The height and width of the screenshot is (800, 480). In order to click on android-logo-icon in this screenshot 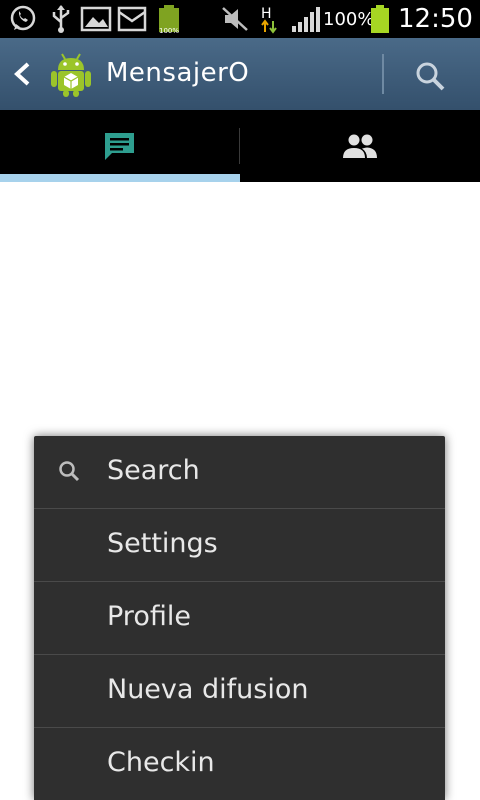, I will do `click(71, 75)`.